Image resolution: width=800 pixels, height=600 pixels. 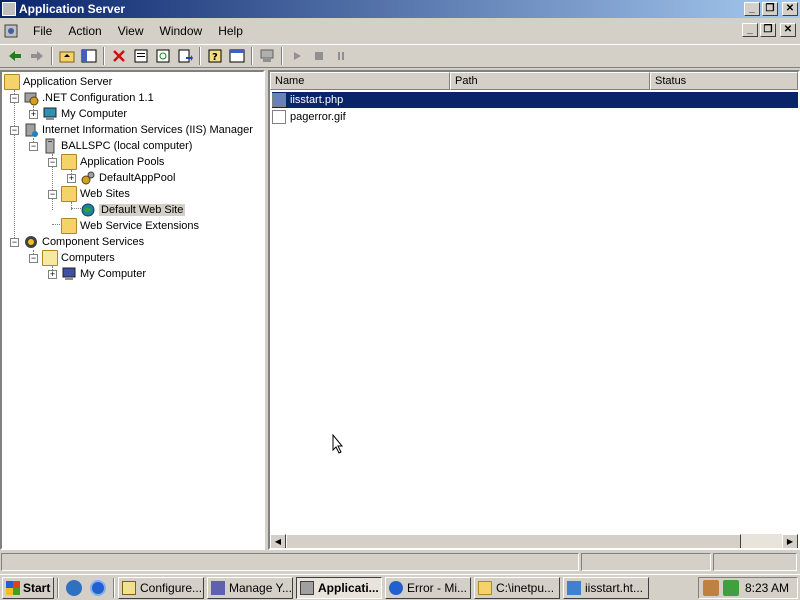 I want to click on column-header-path: Path, so click(x=550, y=81).